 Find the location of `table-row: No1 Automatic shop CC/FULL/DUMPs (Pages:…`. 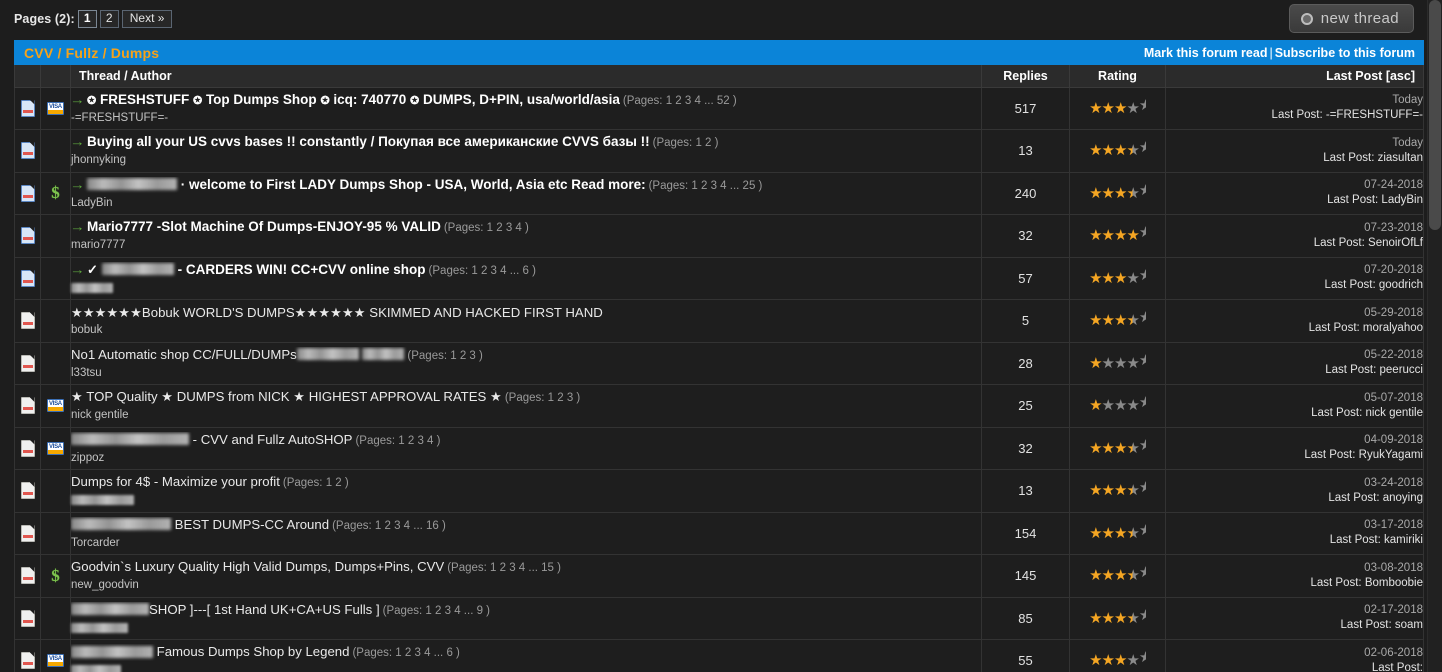

table-row: No1 Automatic shop CC/FULL/DUMPs (Pages:… is located at coordinates (719, 363).